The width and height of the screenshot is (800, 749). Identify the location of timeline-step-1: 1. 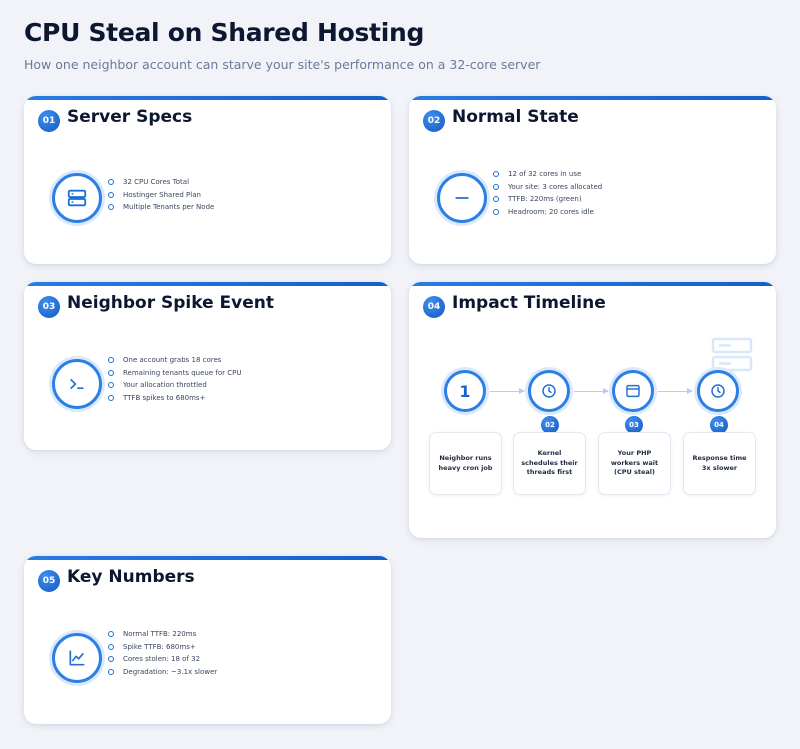
(465, 391).